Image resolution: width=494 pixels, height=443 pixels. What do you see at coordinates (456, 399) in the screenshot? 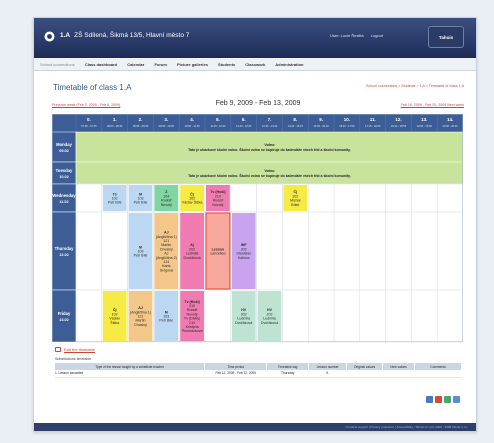
I see `mail-icon` at bounding box center [456, 399].